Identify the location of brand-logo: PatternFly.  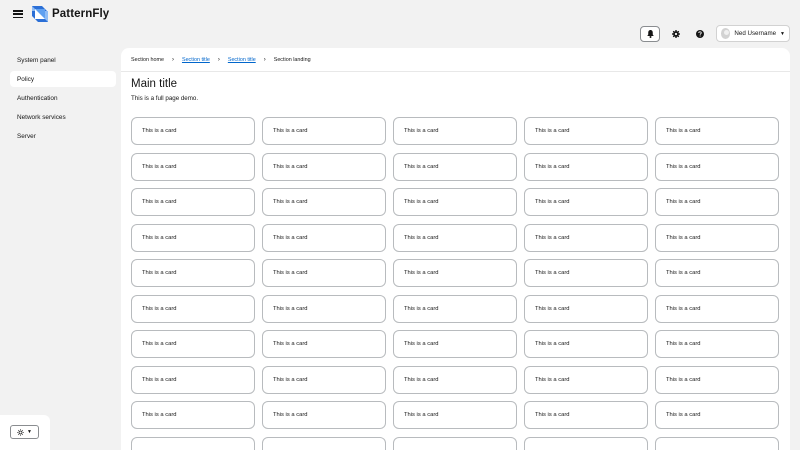
(70, 14).